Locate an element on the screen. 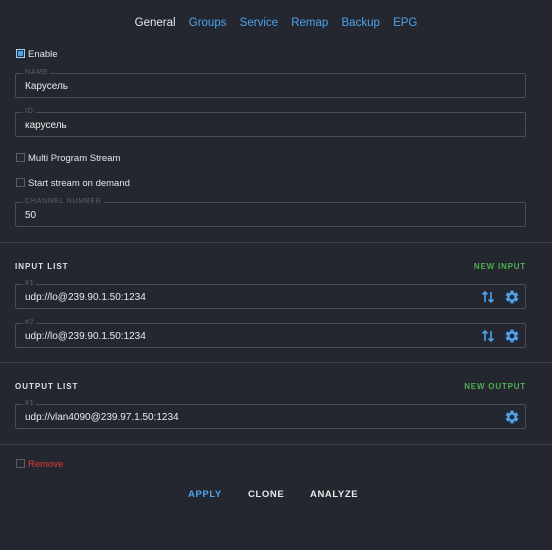  apply-button: APPLY is located at coordinates (205, 494).